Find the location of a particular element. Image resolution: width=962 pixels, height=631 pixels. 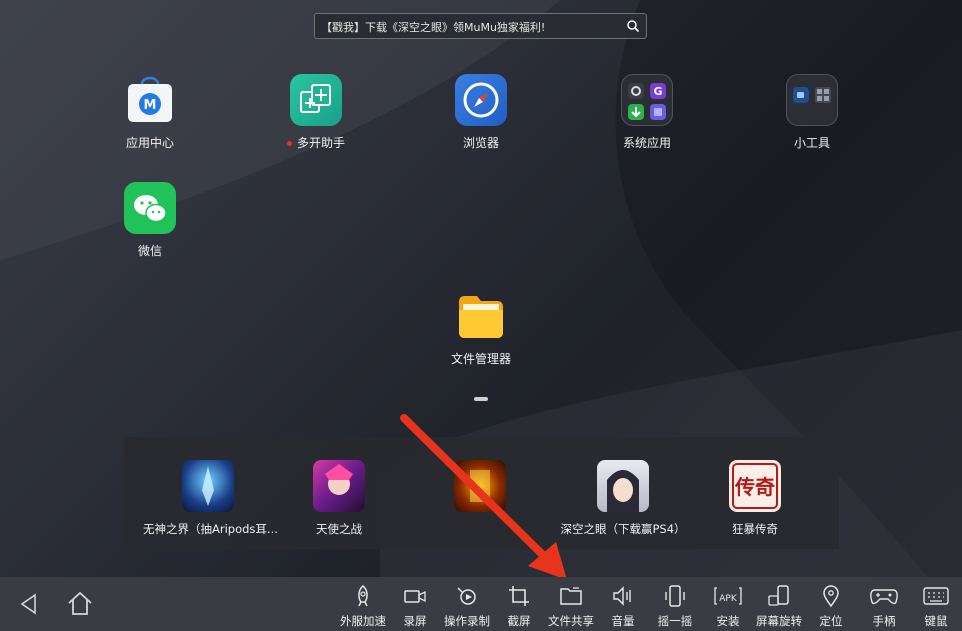

app-center-icon: M is located at coordinates (150, 100).